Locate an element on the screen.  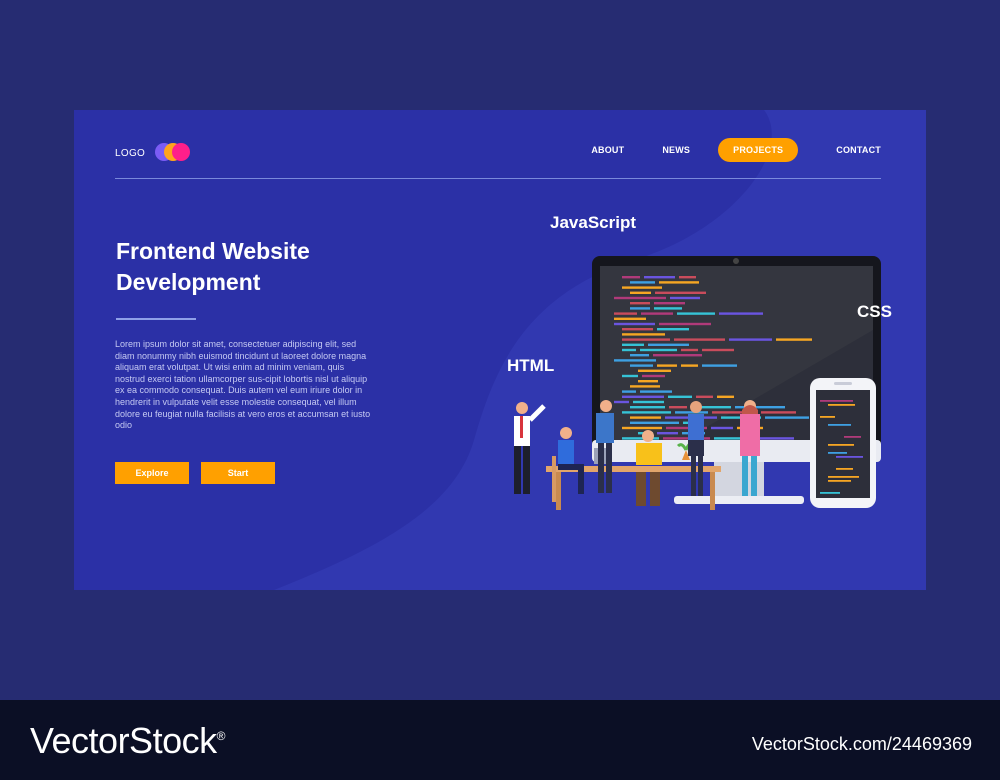
person-standing-left is located at coordinates (530, 448).